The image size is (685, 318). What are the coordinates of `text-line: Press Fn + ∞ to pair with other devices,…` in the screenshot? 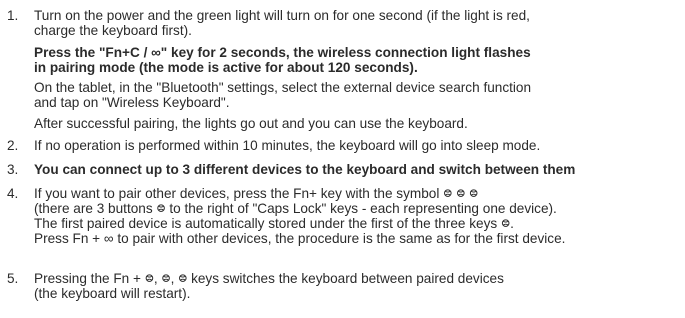 It's located at (300, 238).